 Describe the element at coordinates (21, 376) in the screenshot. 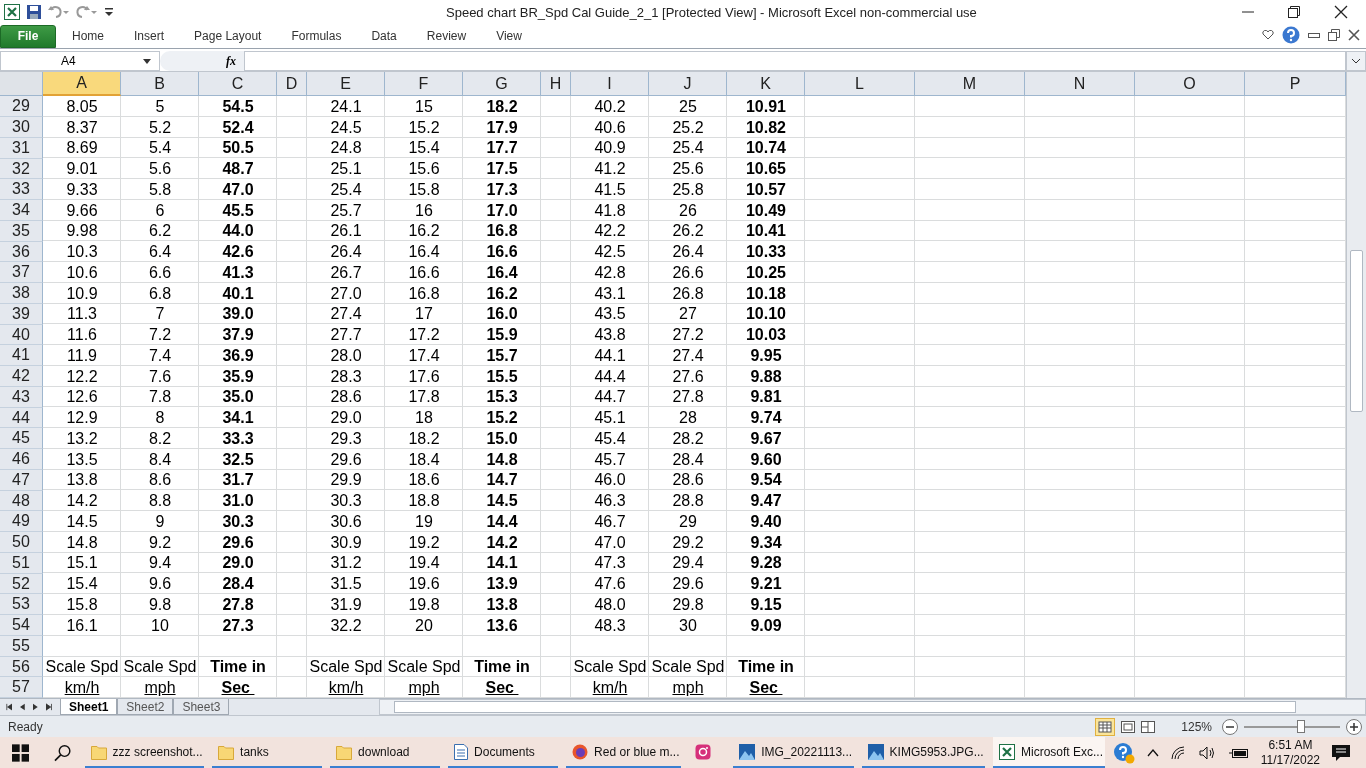

I see `row-header: 42` at that location.